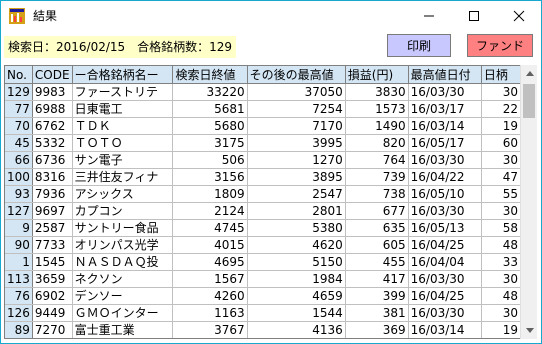 The image size is (542, 344). Describe the element at coordinates (19, 228) in the screenshot. I see `row-number-cell: 9` at that location.